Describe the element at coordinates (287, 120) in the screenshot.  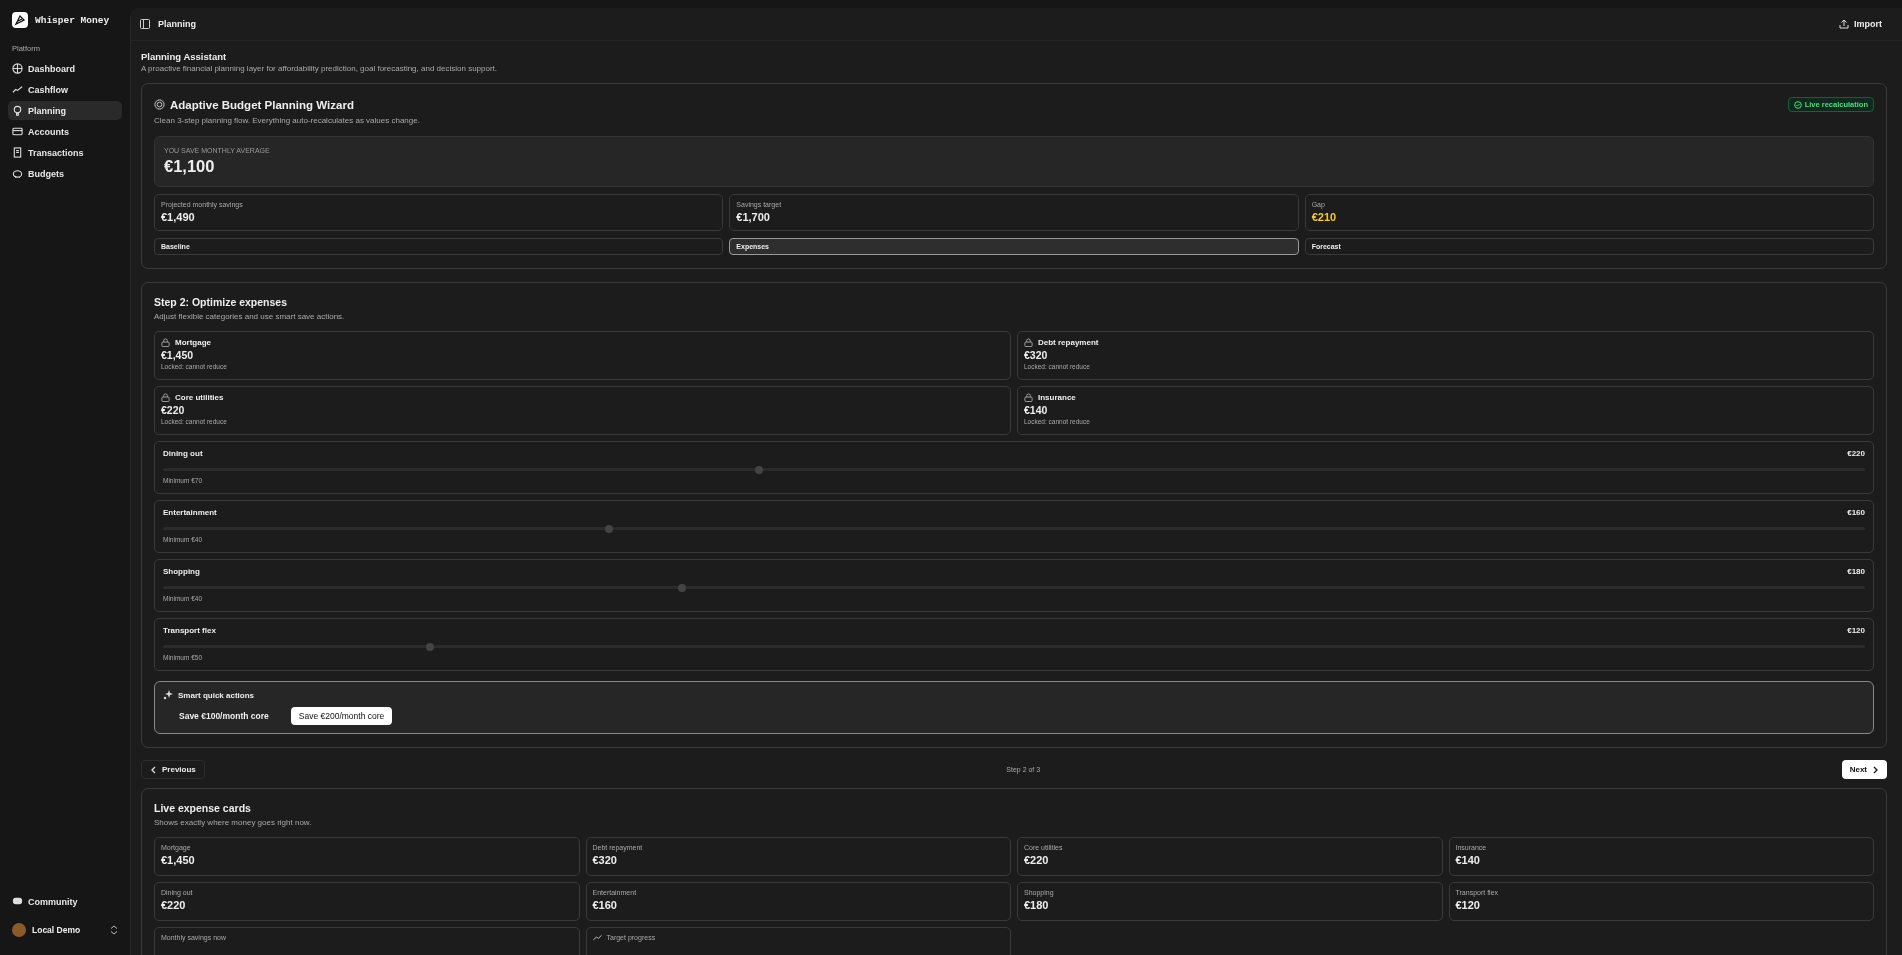
I see `wizard-subtitle: Clean 3-step planning flow. Everything auto-recalculates as values change.` at that location.